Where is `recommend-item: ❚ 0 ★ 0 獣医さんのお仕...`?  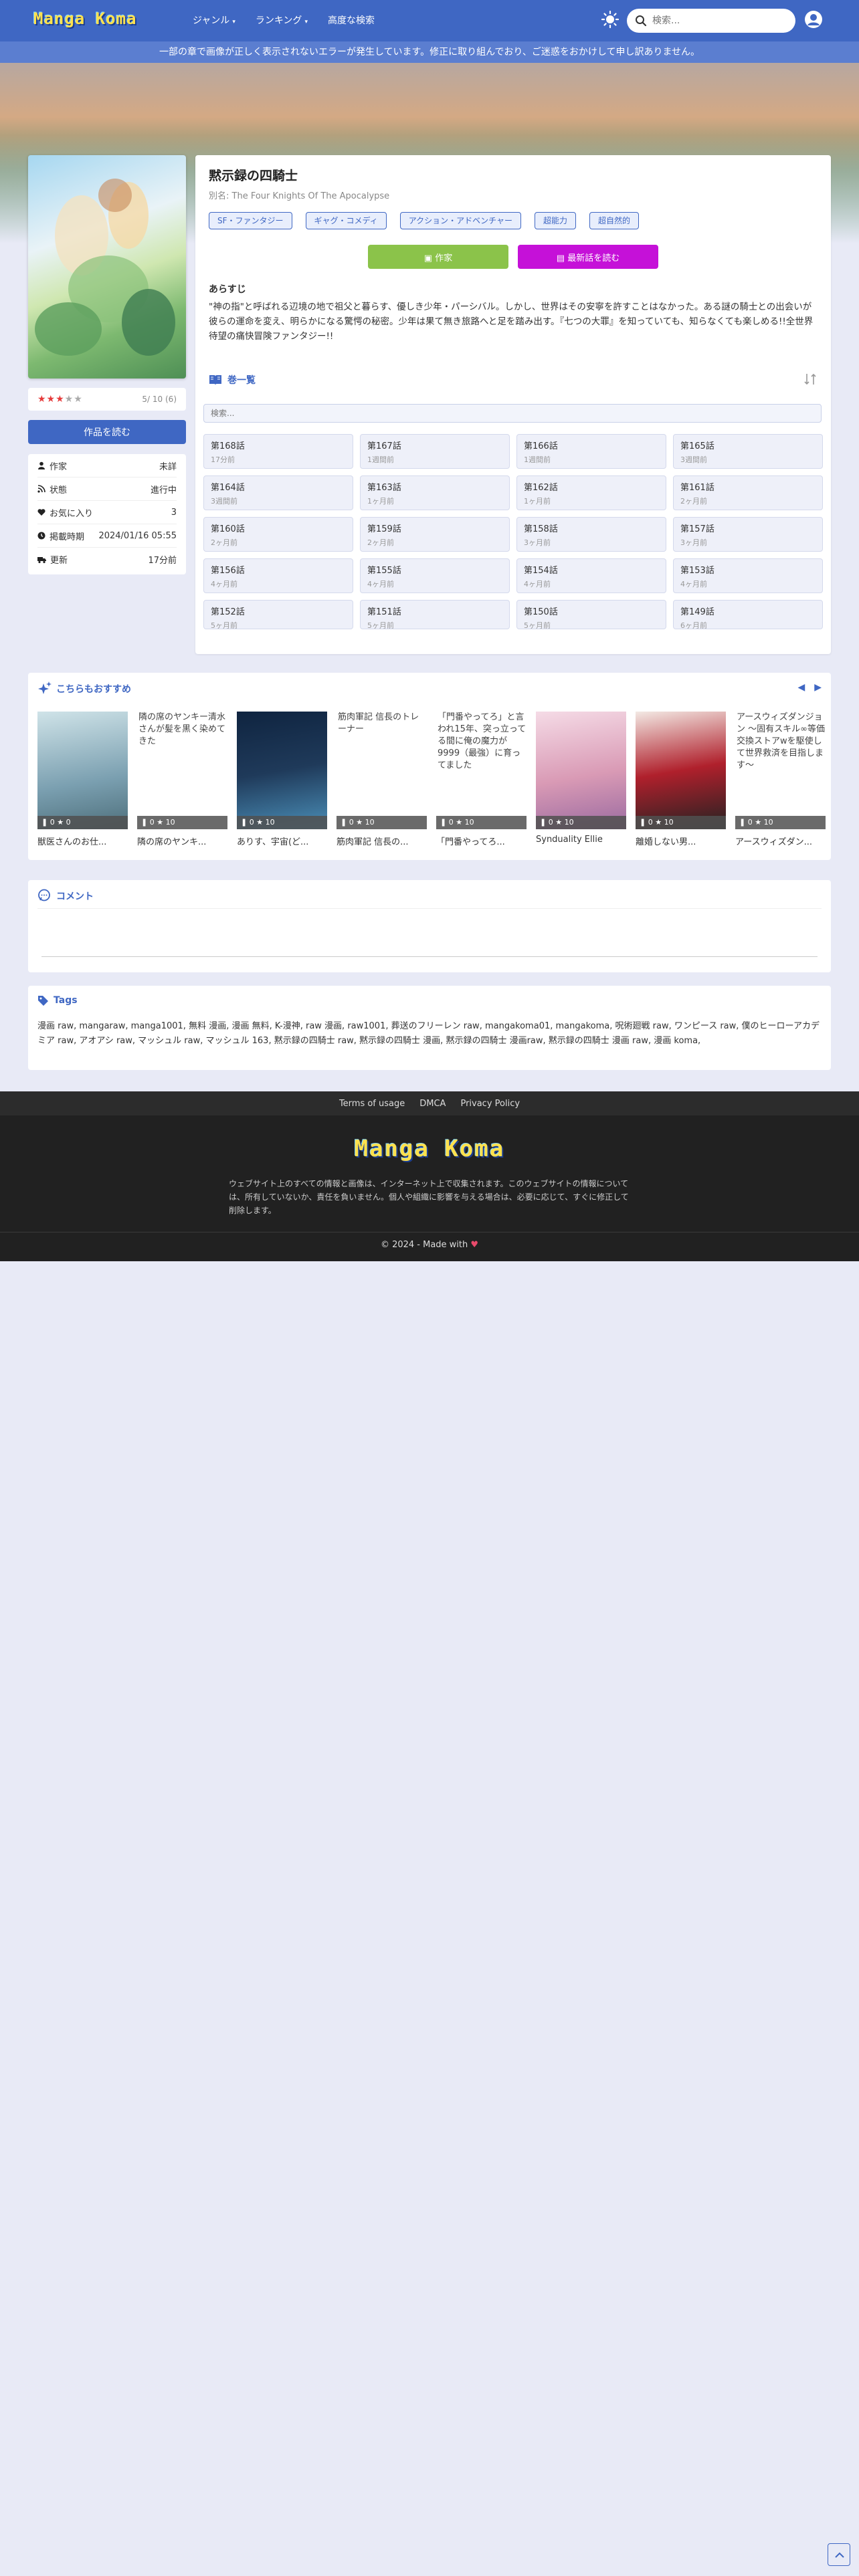 recommend-item: ❚ 0 ★ 0 獣医さんのお仕... is located at coordinates (82, 779).